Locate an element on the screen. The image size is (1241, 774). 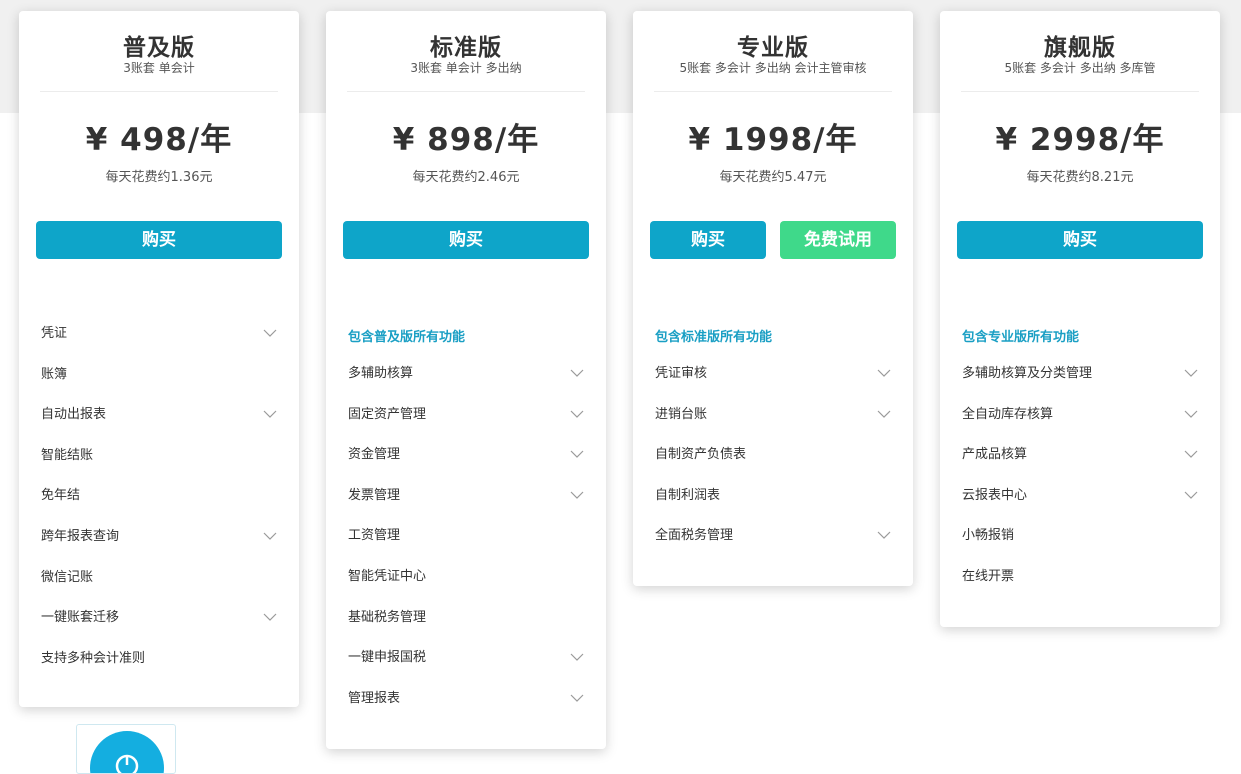
includes-previous-label: 包含普及版所有功能 is located at coordinates (407, 337).